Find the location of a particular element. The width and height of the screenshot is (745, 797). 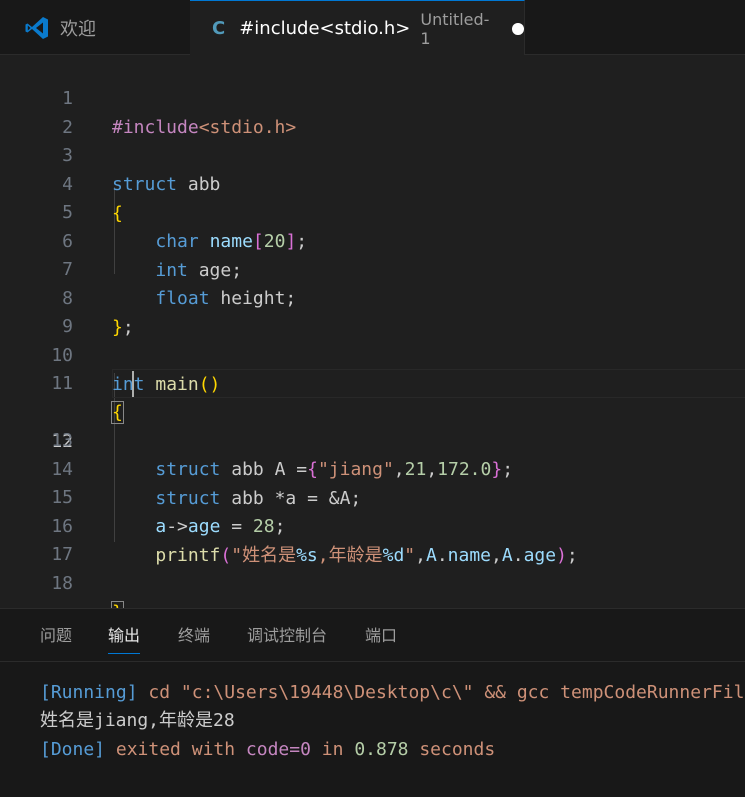

text-cursor is located at coordinates (133, 384).